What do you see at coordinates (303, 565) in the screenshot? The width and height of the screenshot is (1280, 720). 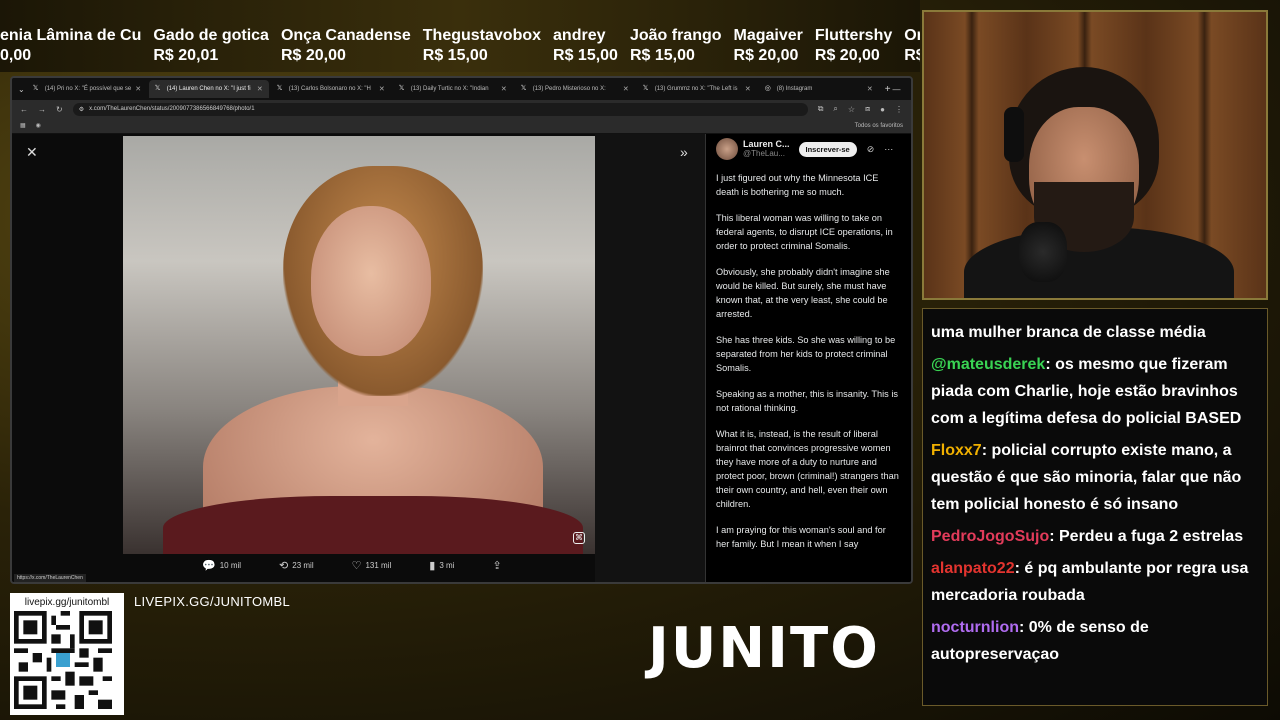 I see `repost-count: 23 mil` at bounding box center [303, 565].